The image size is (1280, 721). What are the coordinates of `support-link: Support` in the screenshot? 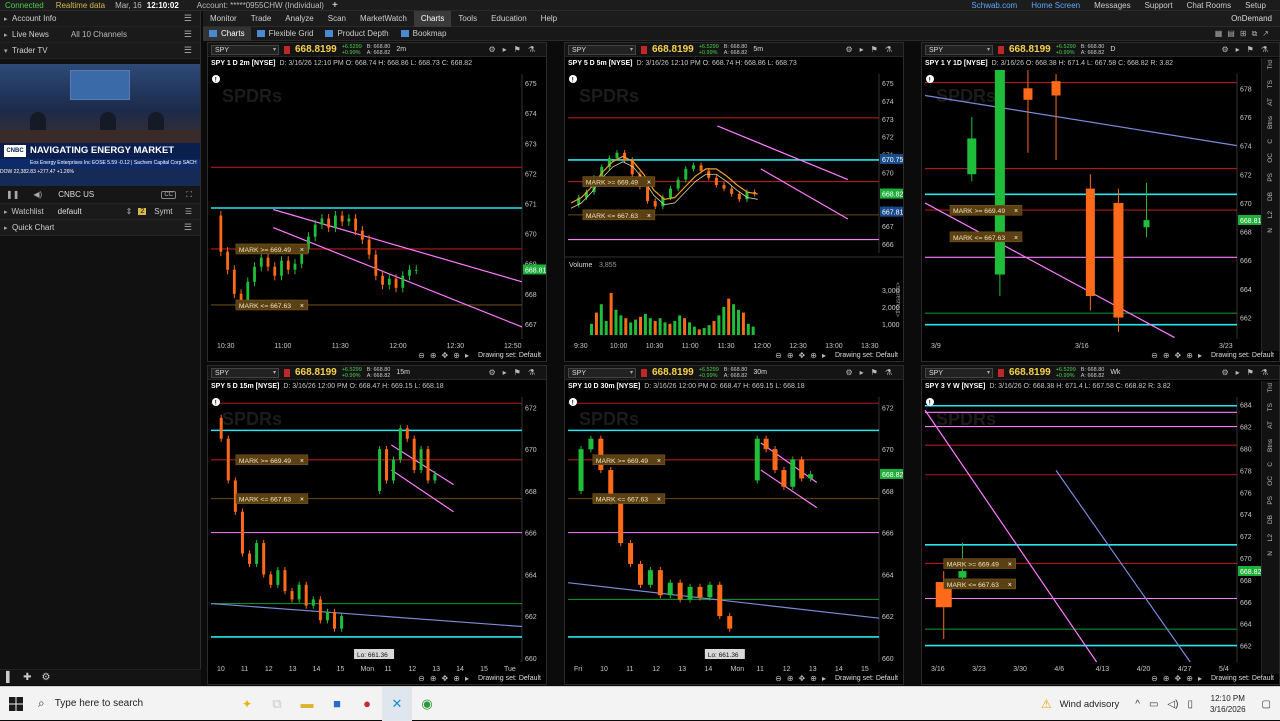 It's located at (1159, 5).